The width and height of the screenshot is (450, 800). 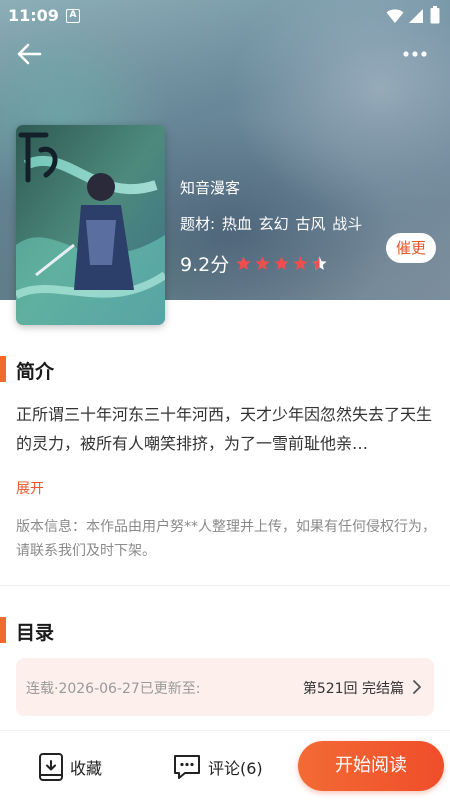 What do you see at coordinates (30, 488) in the screenshot?
I see `expand-link: 展开` at bounding box center [30, 488].